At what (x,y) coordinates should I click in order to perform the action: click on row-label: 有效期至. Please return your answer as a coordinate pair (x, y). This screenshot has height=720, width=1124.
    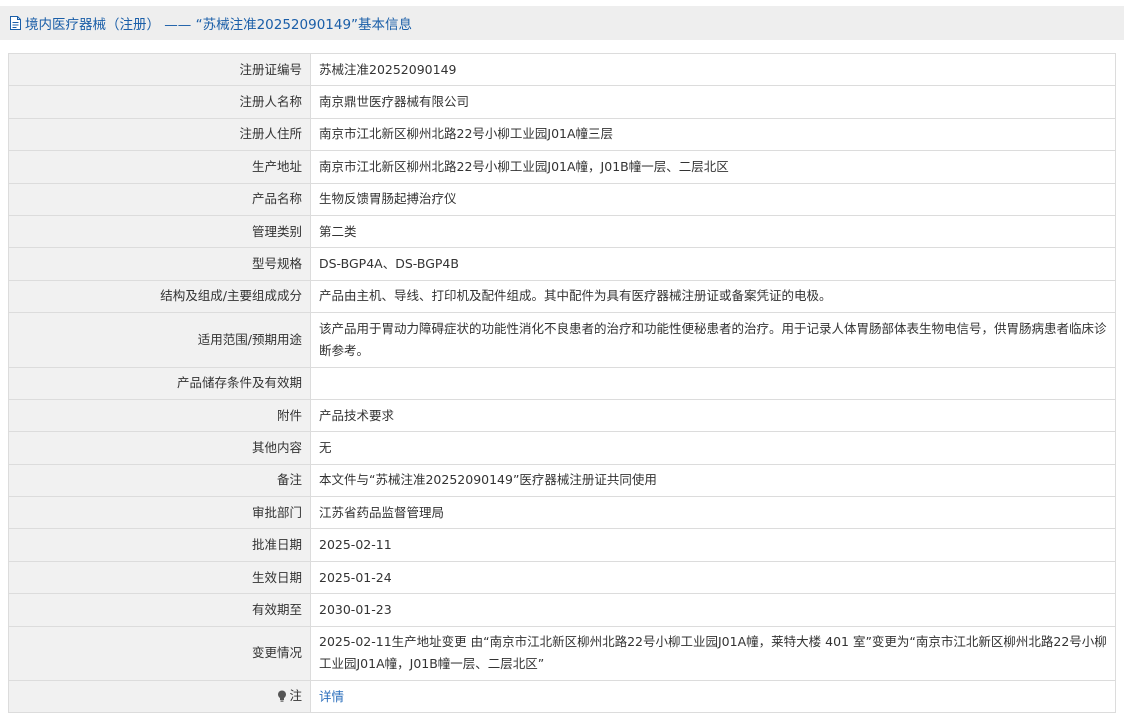
    Looking at the image, I should click on (159, 610).